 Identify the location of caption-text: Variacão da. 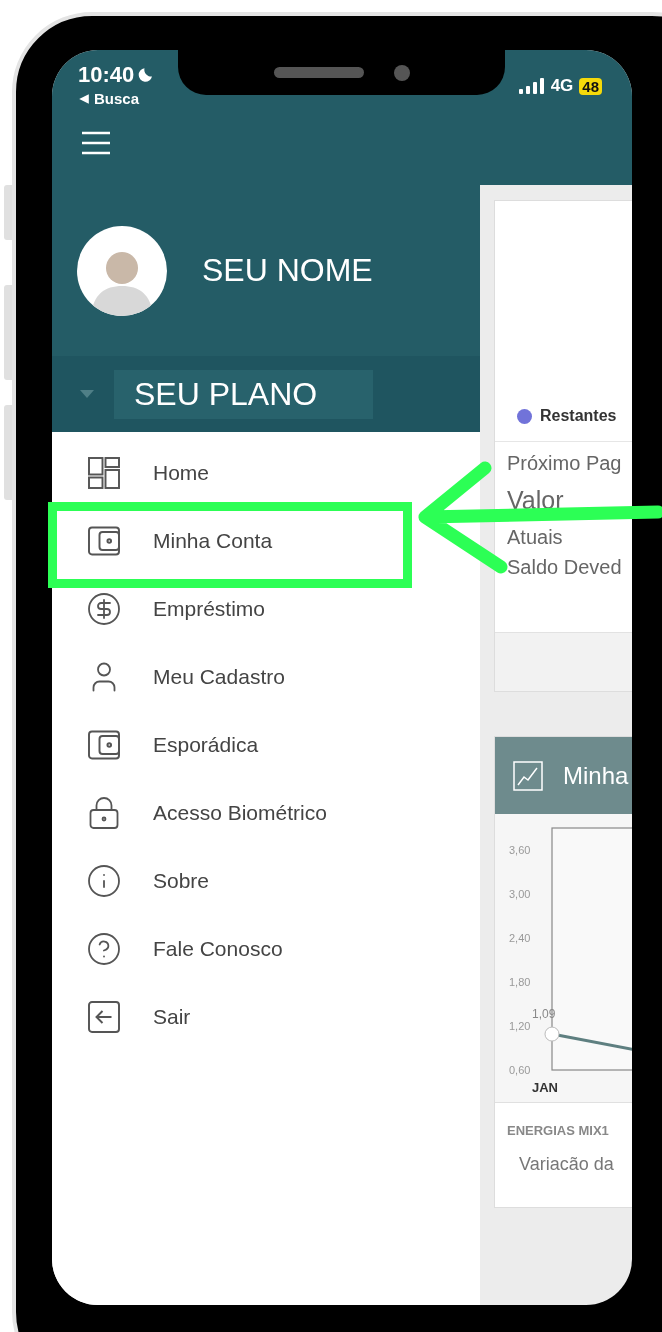
(566, 1164).